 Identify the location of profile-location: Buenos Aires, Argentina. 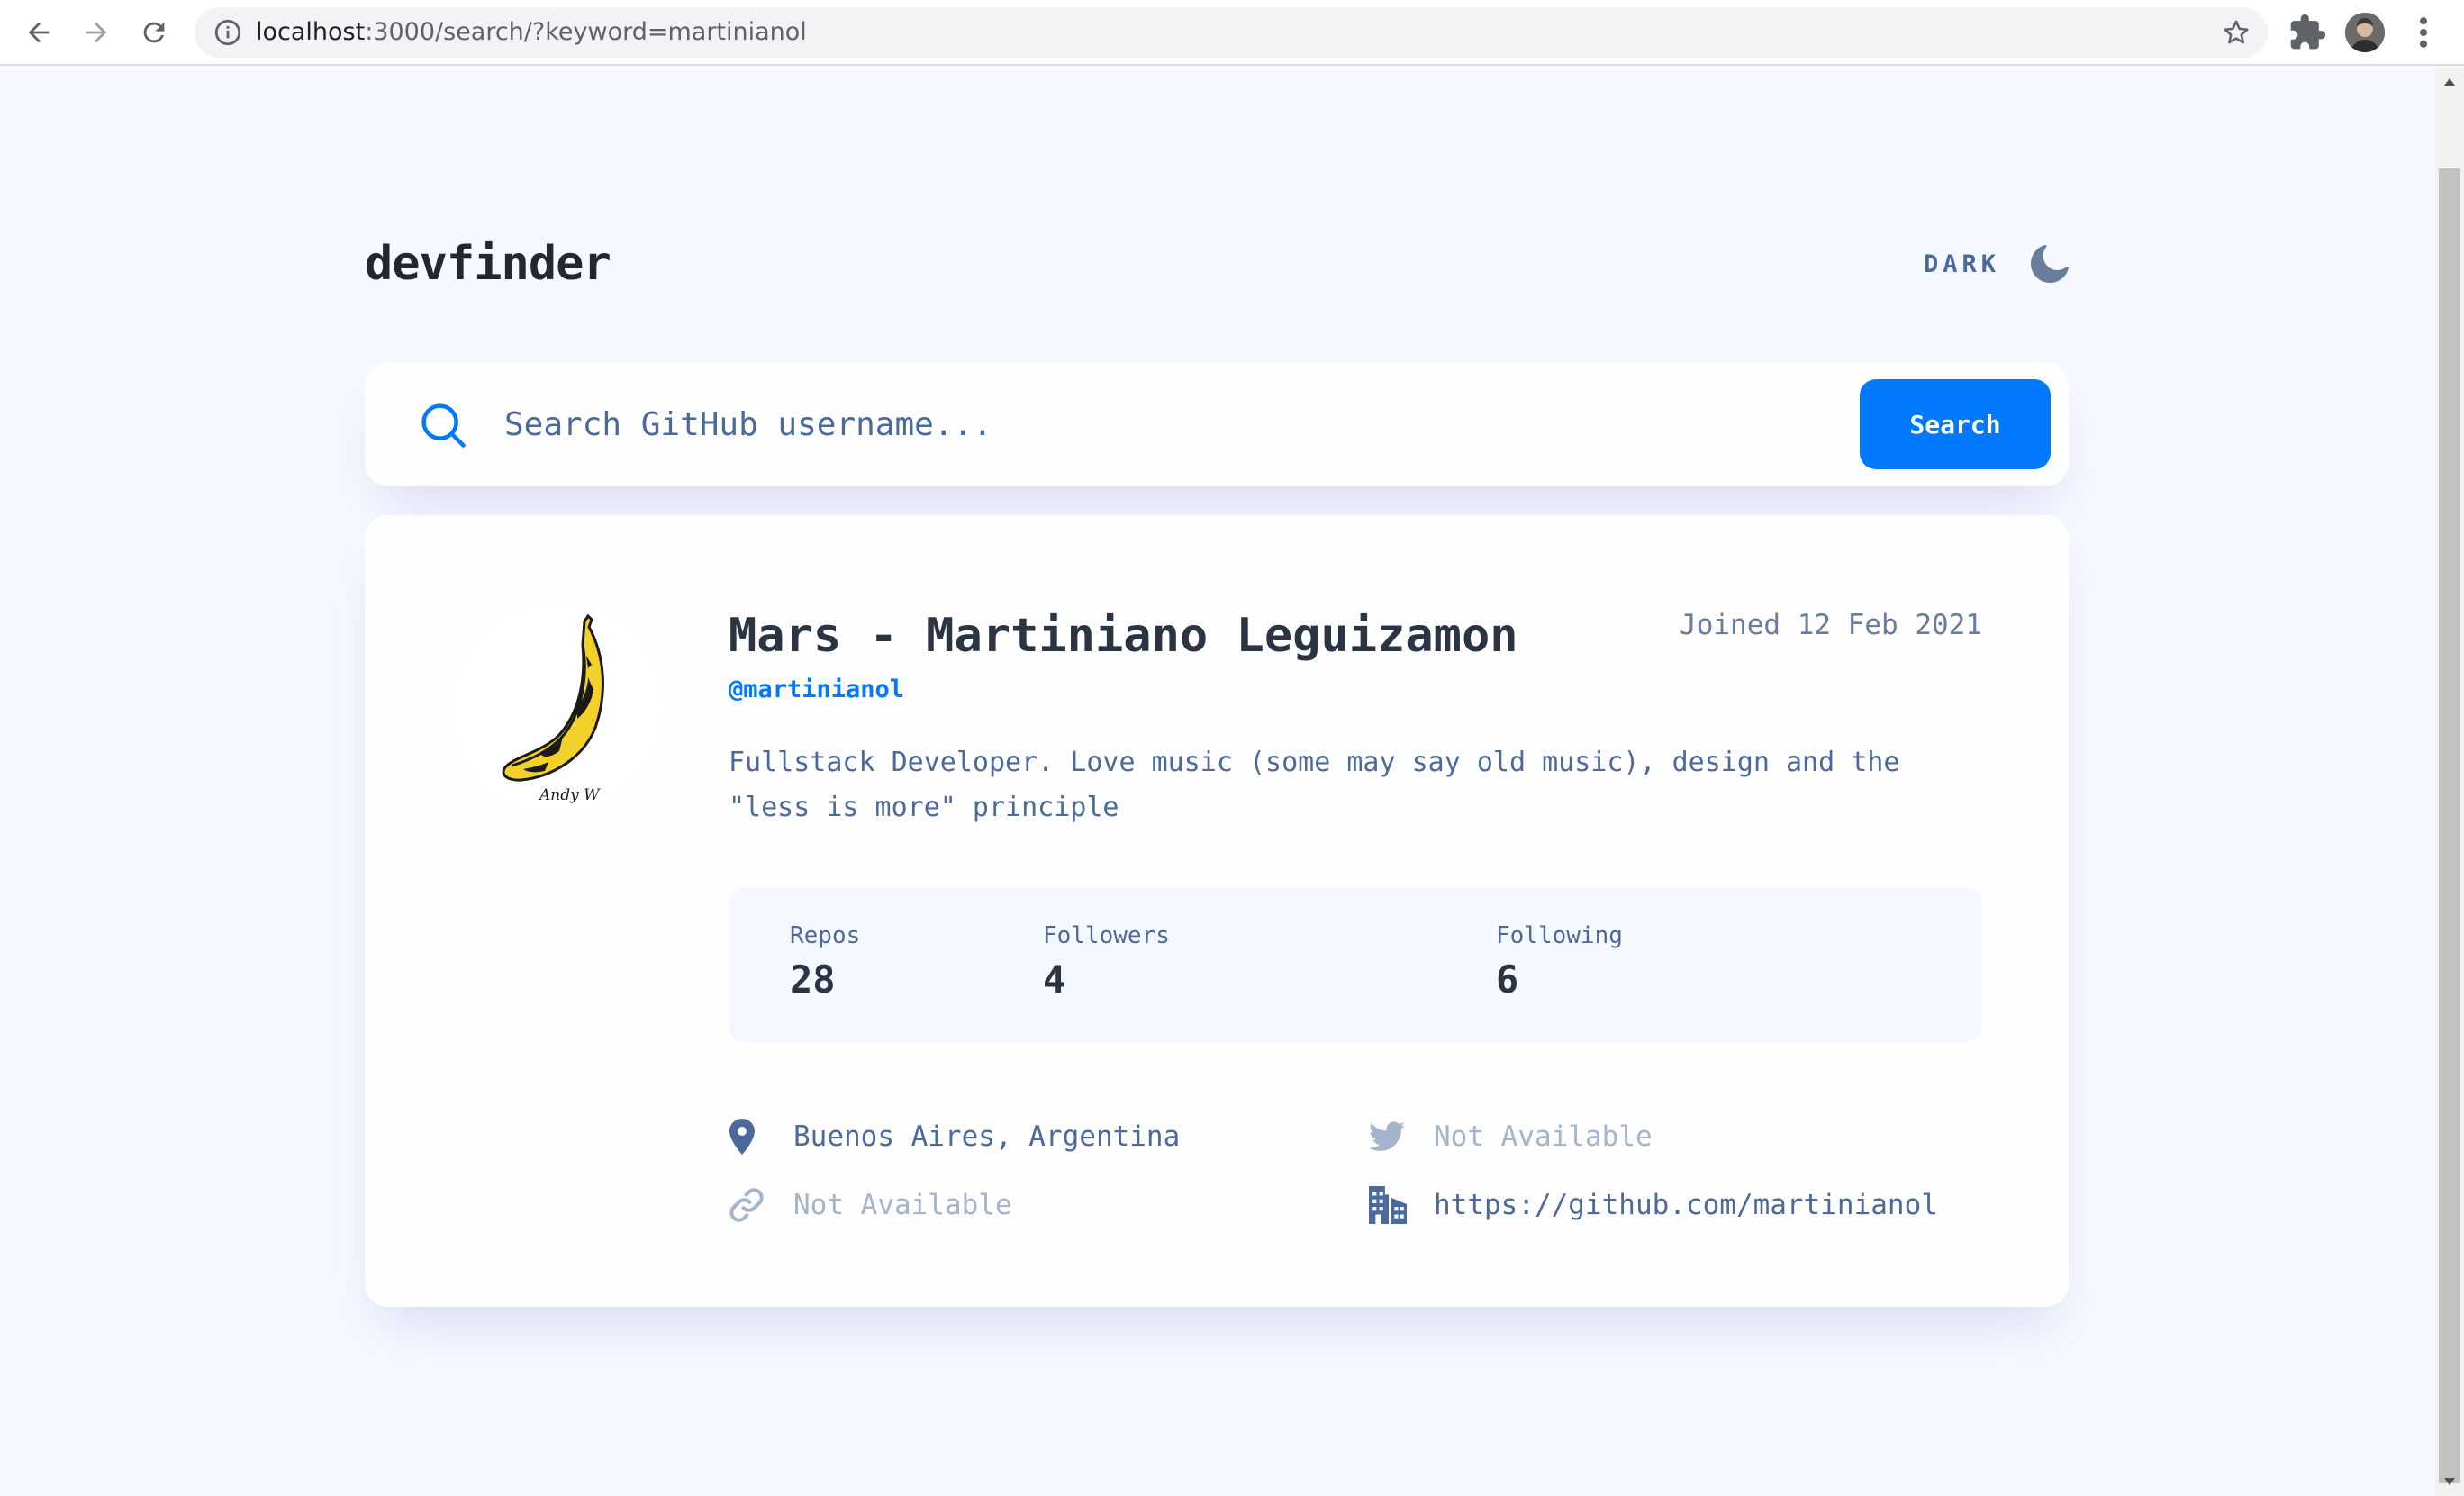
(954, 1137).